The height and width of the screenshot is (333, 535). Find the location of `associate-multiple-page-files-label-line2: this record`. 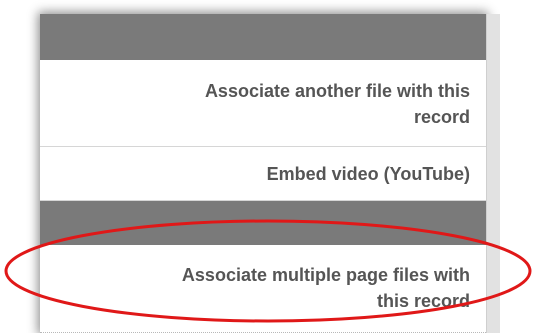

associate-multiple-page-files-label-line2: this record is located at coordinates (423, 301).